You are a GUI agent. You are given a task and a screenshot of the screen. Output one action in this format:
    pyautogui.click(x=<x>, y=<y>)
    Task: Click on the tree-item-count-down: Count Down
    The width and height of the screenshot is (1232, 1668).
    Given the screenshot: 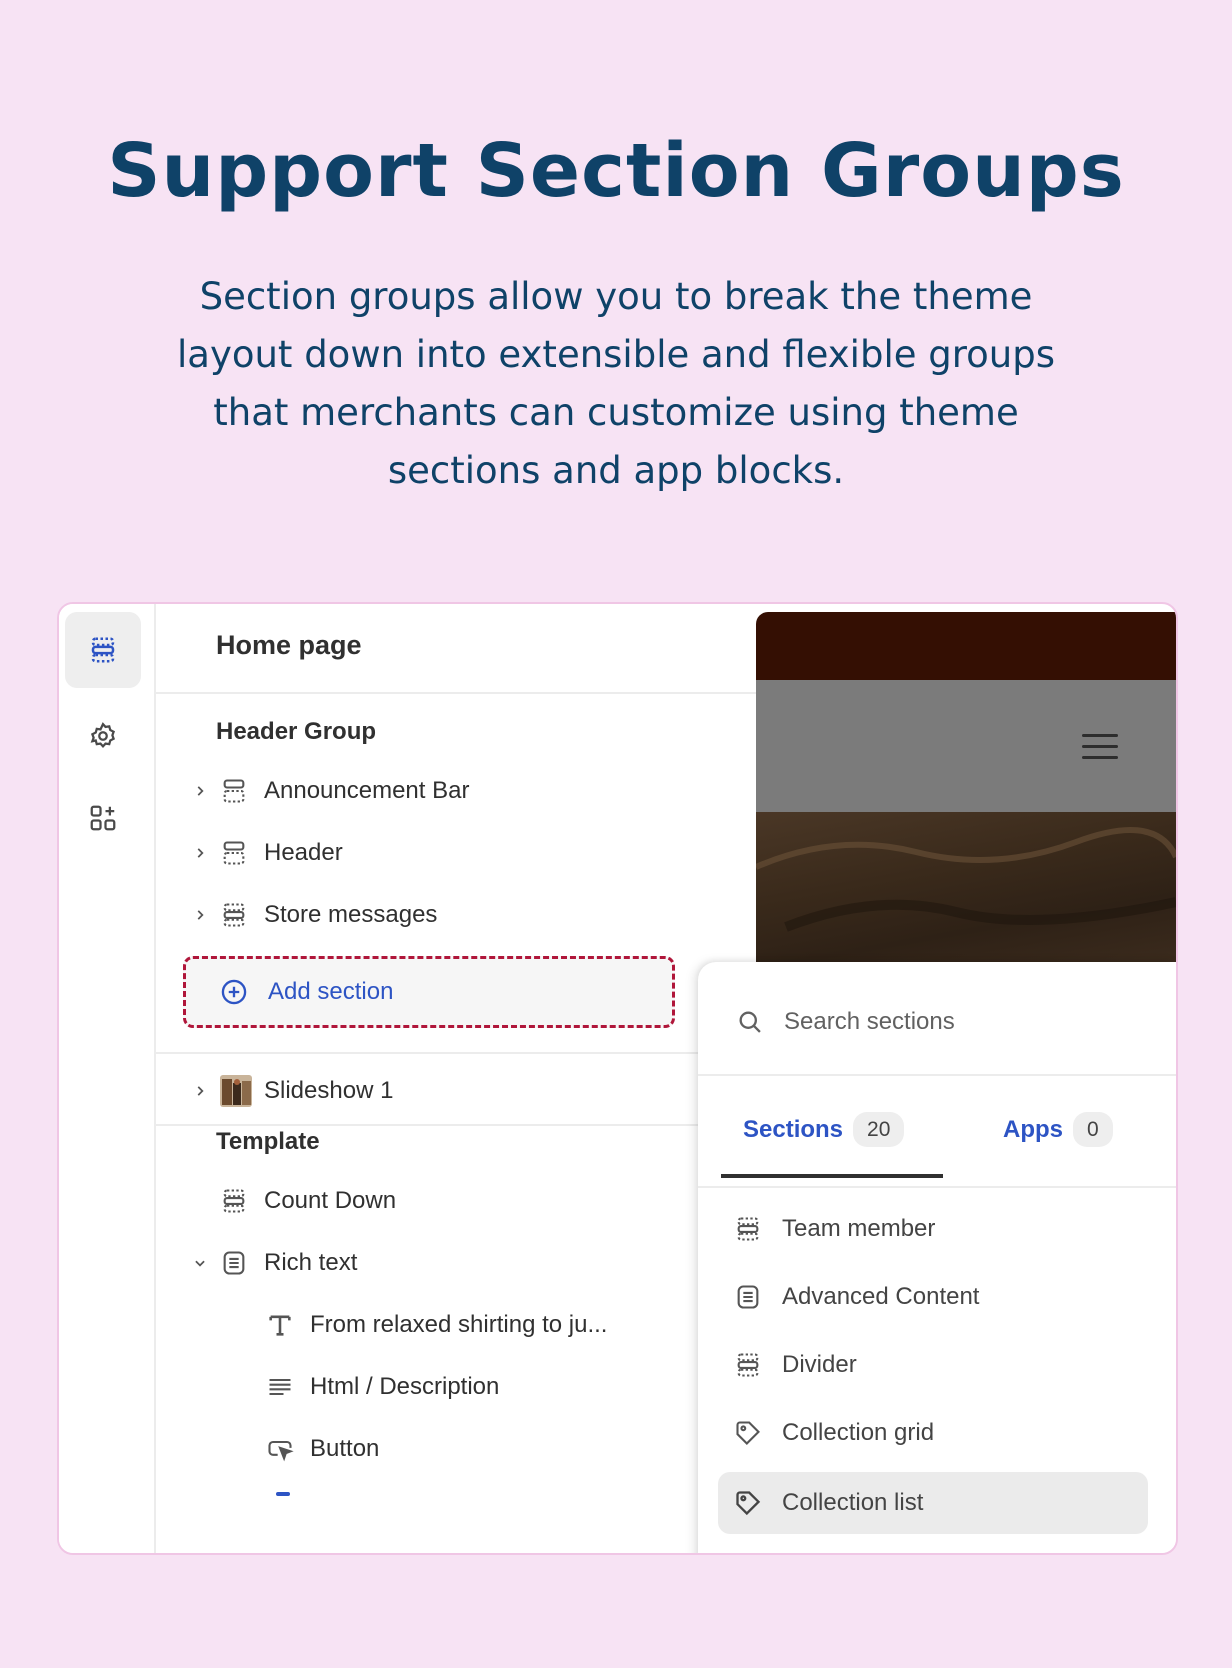 What is the action you would take?
    pyautogui.click(x=466, y=1201)
    